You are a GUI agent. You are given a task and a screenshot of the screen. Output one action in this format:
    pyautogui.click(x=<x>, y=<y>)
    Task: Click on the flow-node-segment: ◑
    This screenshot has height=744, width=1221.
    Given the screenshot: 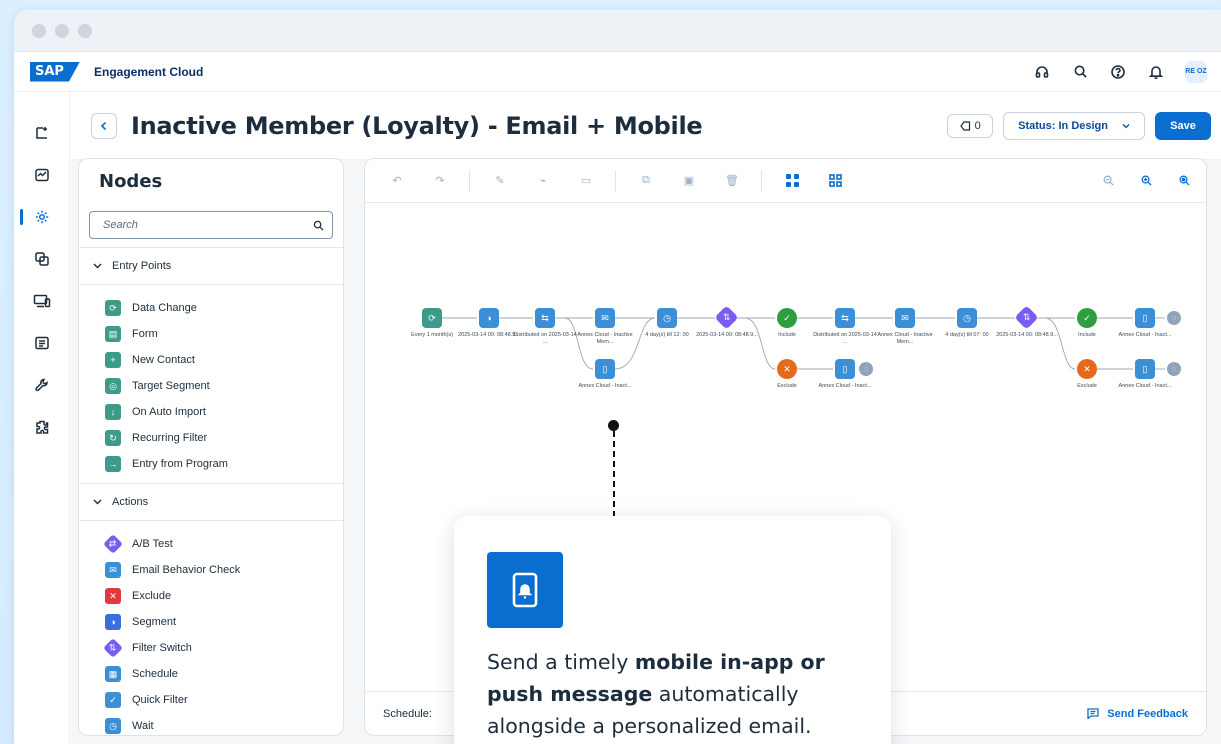 What is the action you would take?
    pyautogui.click(x=489, y=318)
    